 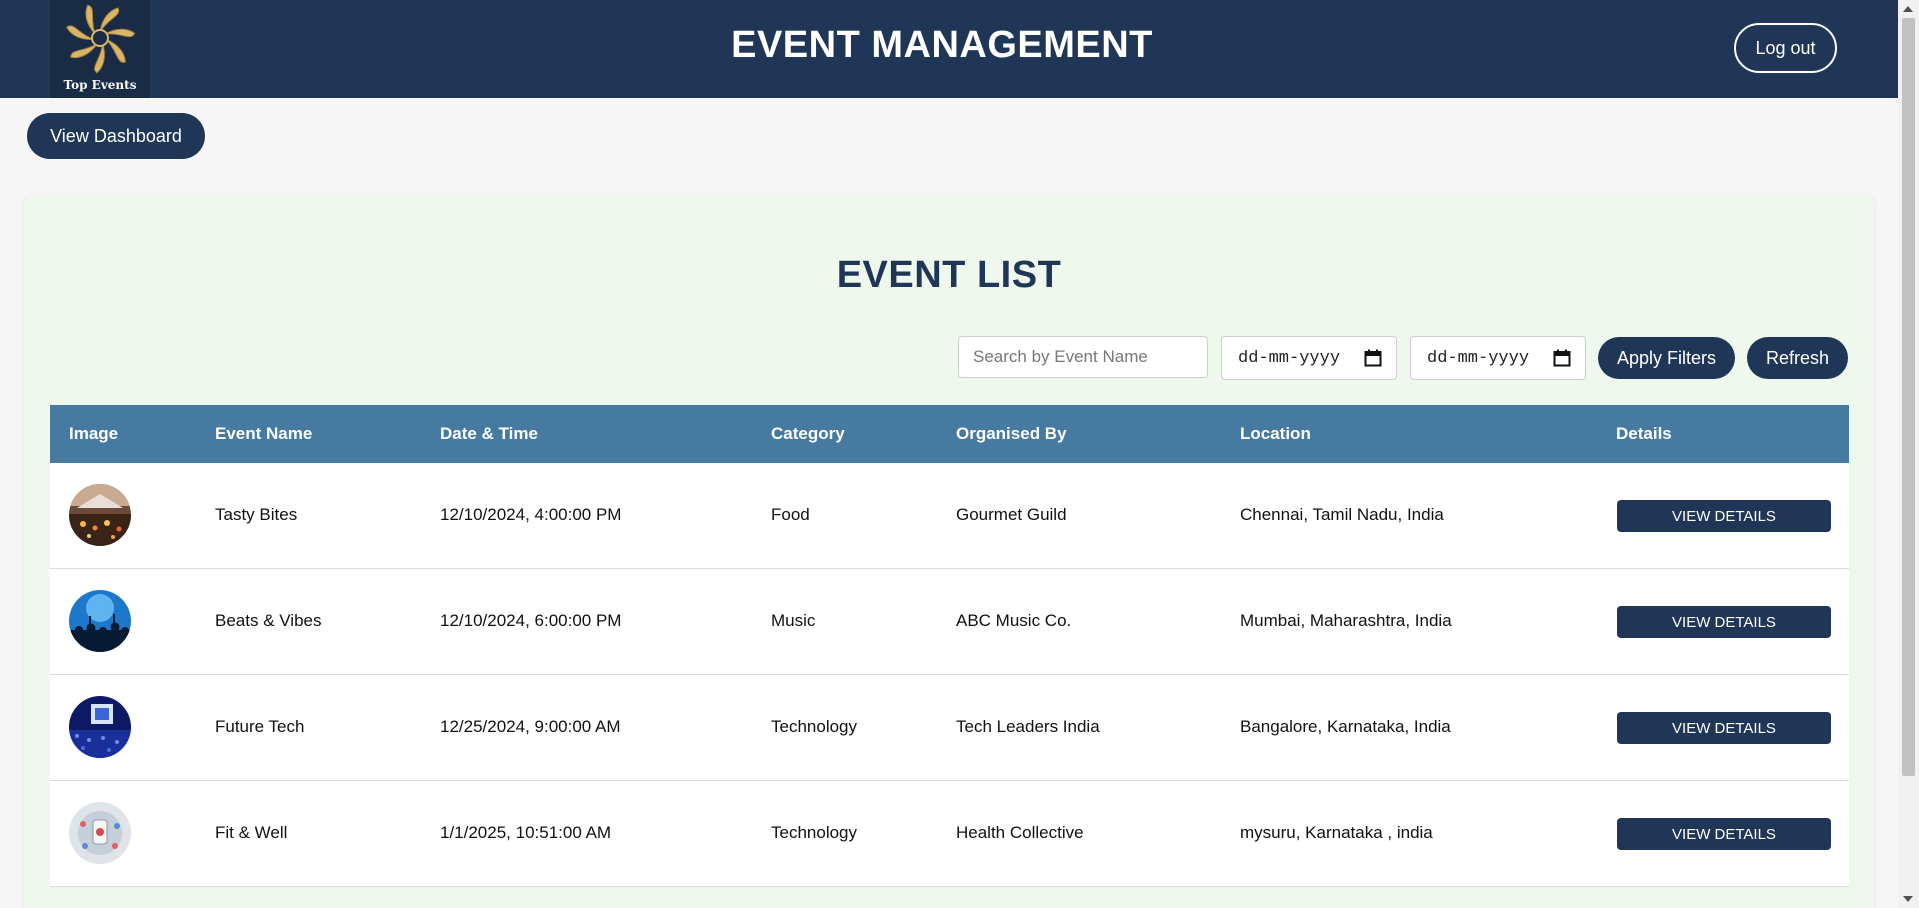 What do you see at coordinates (1908, 397) in the screenshot?
I see `scrollbar-thumb` at bounding box center [1908, 397].